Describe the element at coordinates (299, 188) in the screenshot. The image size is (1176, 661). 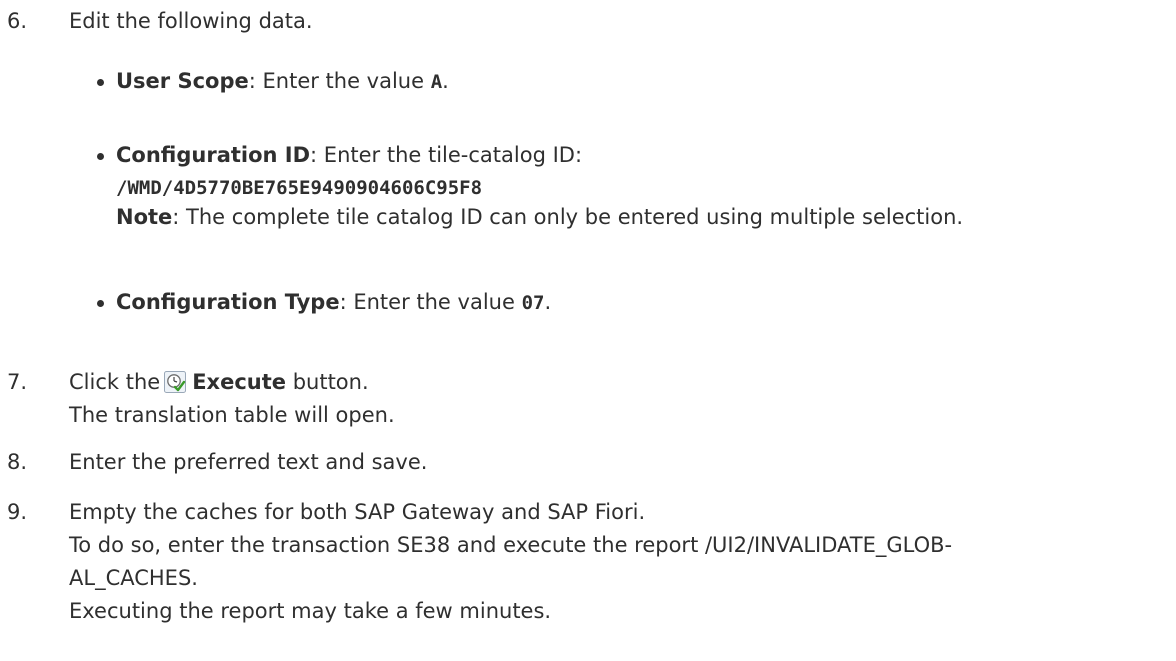
I see `tile-catalog-id: /WMD/4D5770BE765E9490904606C95F8` at that location.